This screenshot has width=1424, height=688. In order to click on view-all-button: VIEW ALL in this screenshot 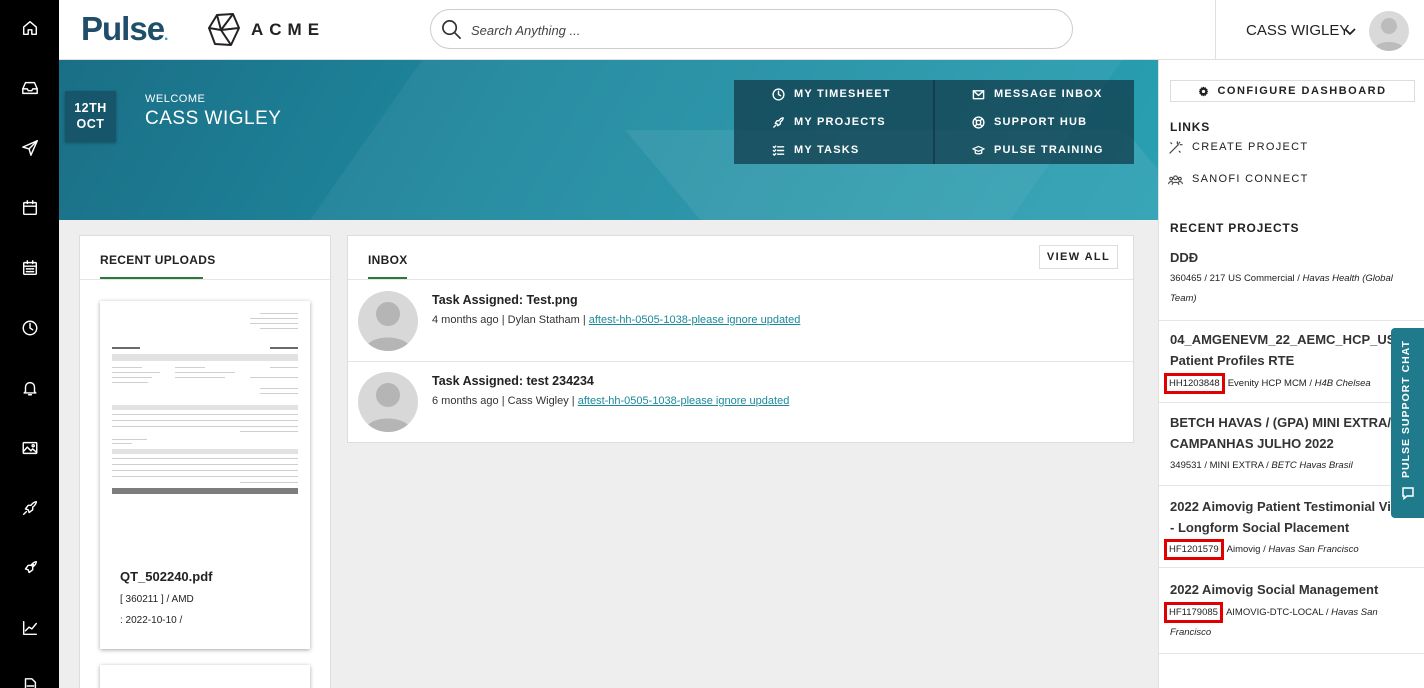, I will do `click(1078, 257)`.